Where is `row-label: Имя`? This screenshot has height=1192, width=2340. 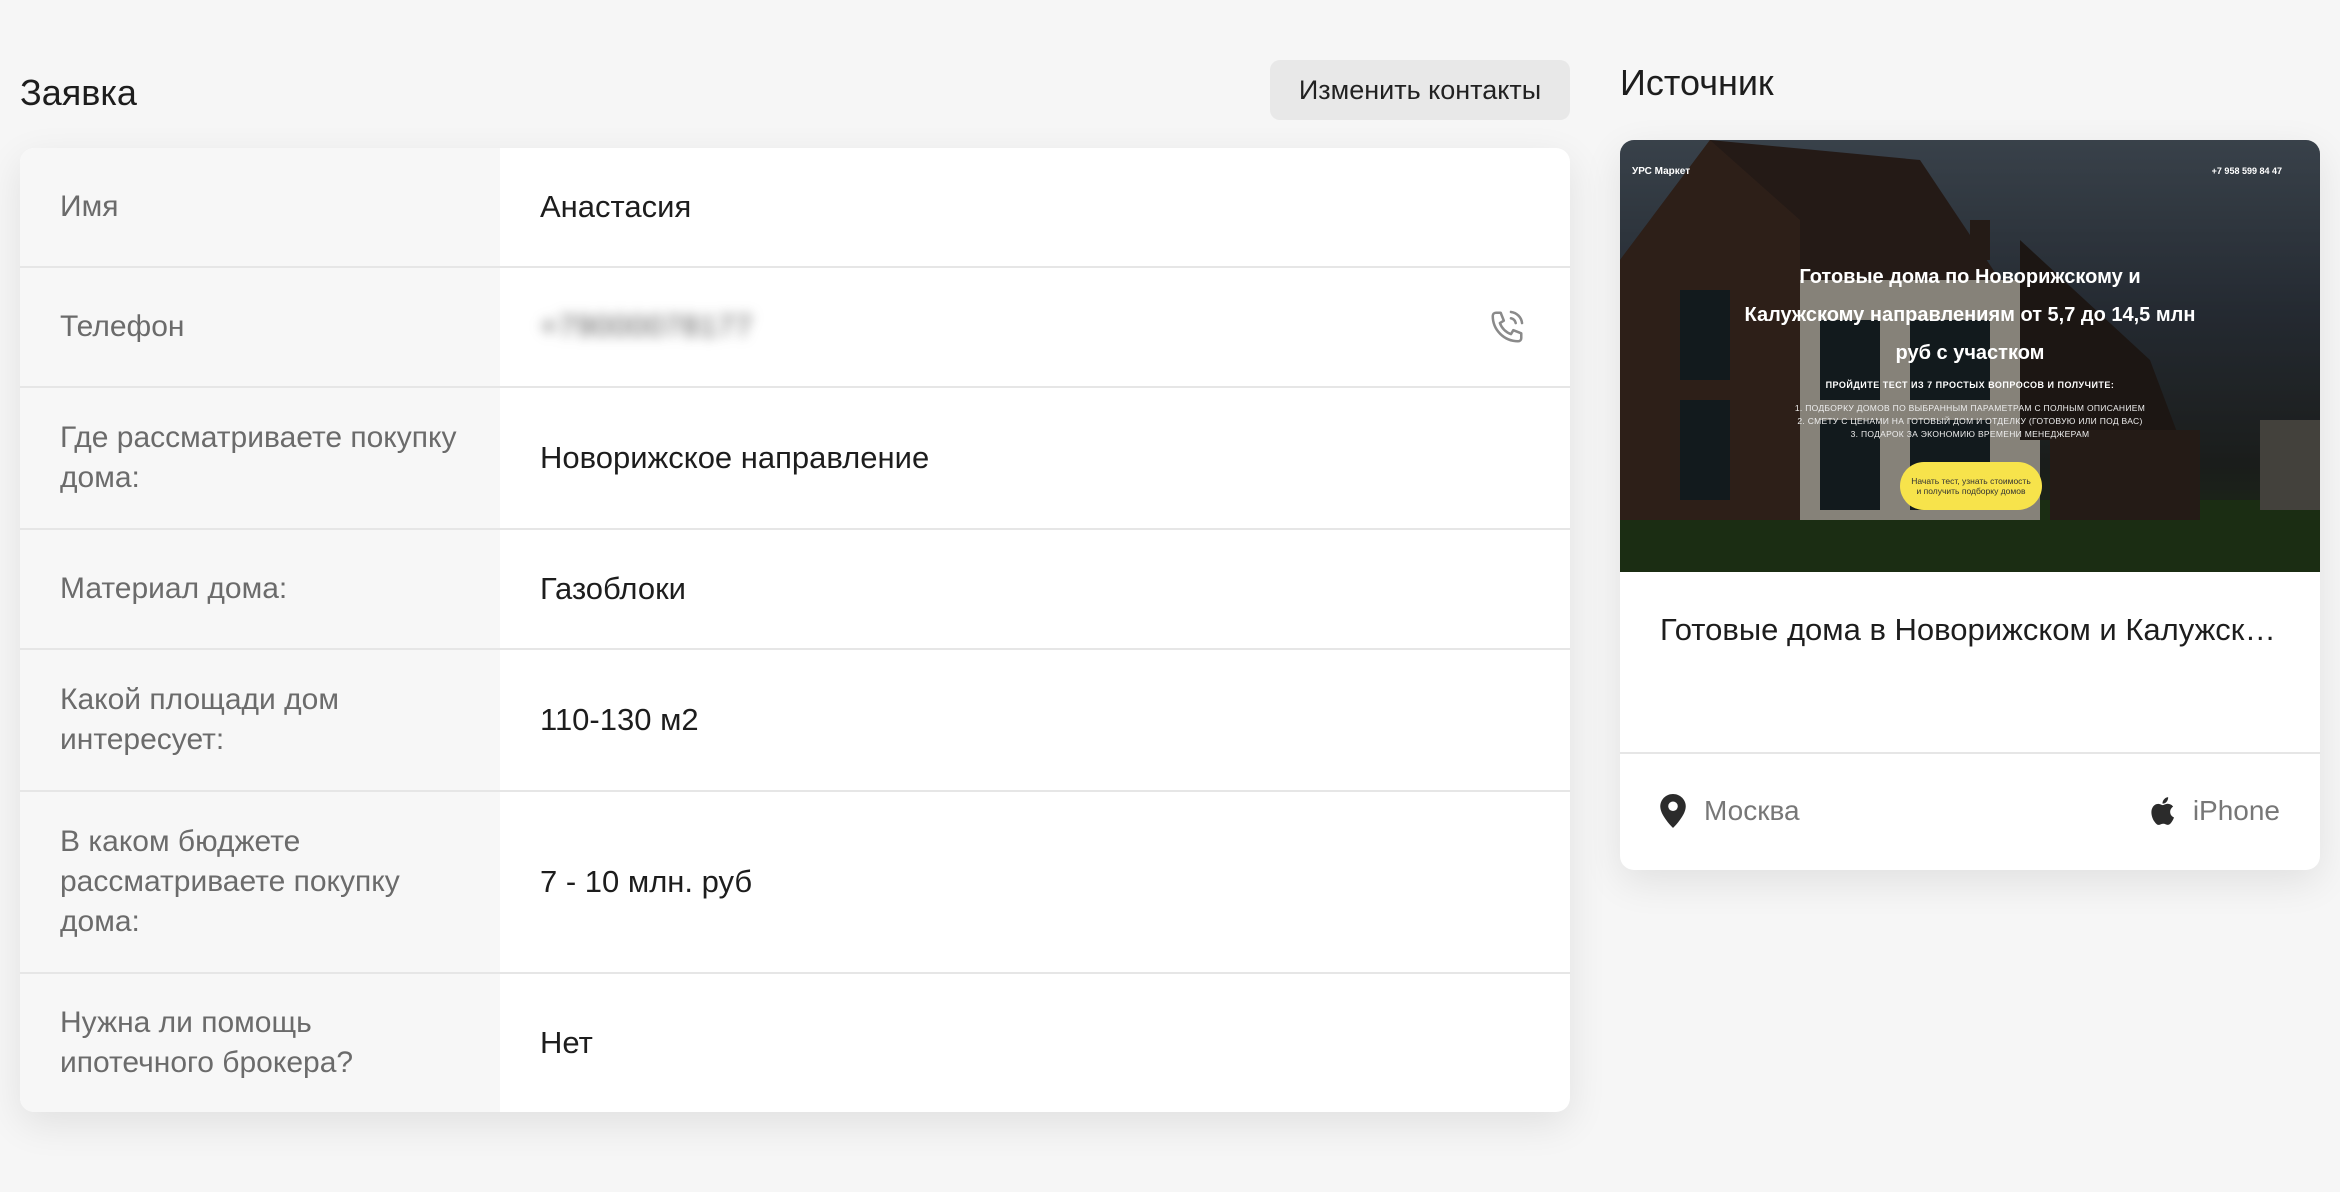 row-label: Имя is located at coordinates (260, 207).